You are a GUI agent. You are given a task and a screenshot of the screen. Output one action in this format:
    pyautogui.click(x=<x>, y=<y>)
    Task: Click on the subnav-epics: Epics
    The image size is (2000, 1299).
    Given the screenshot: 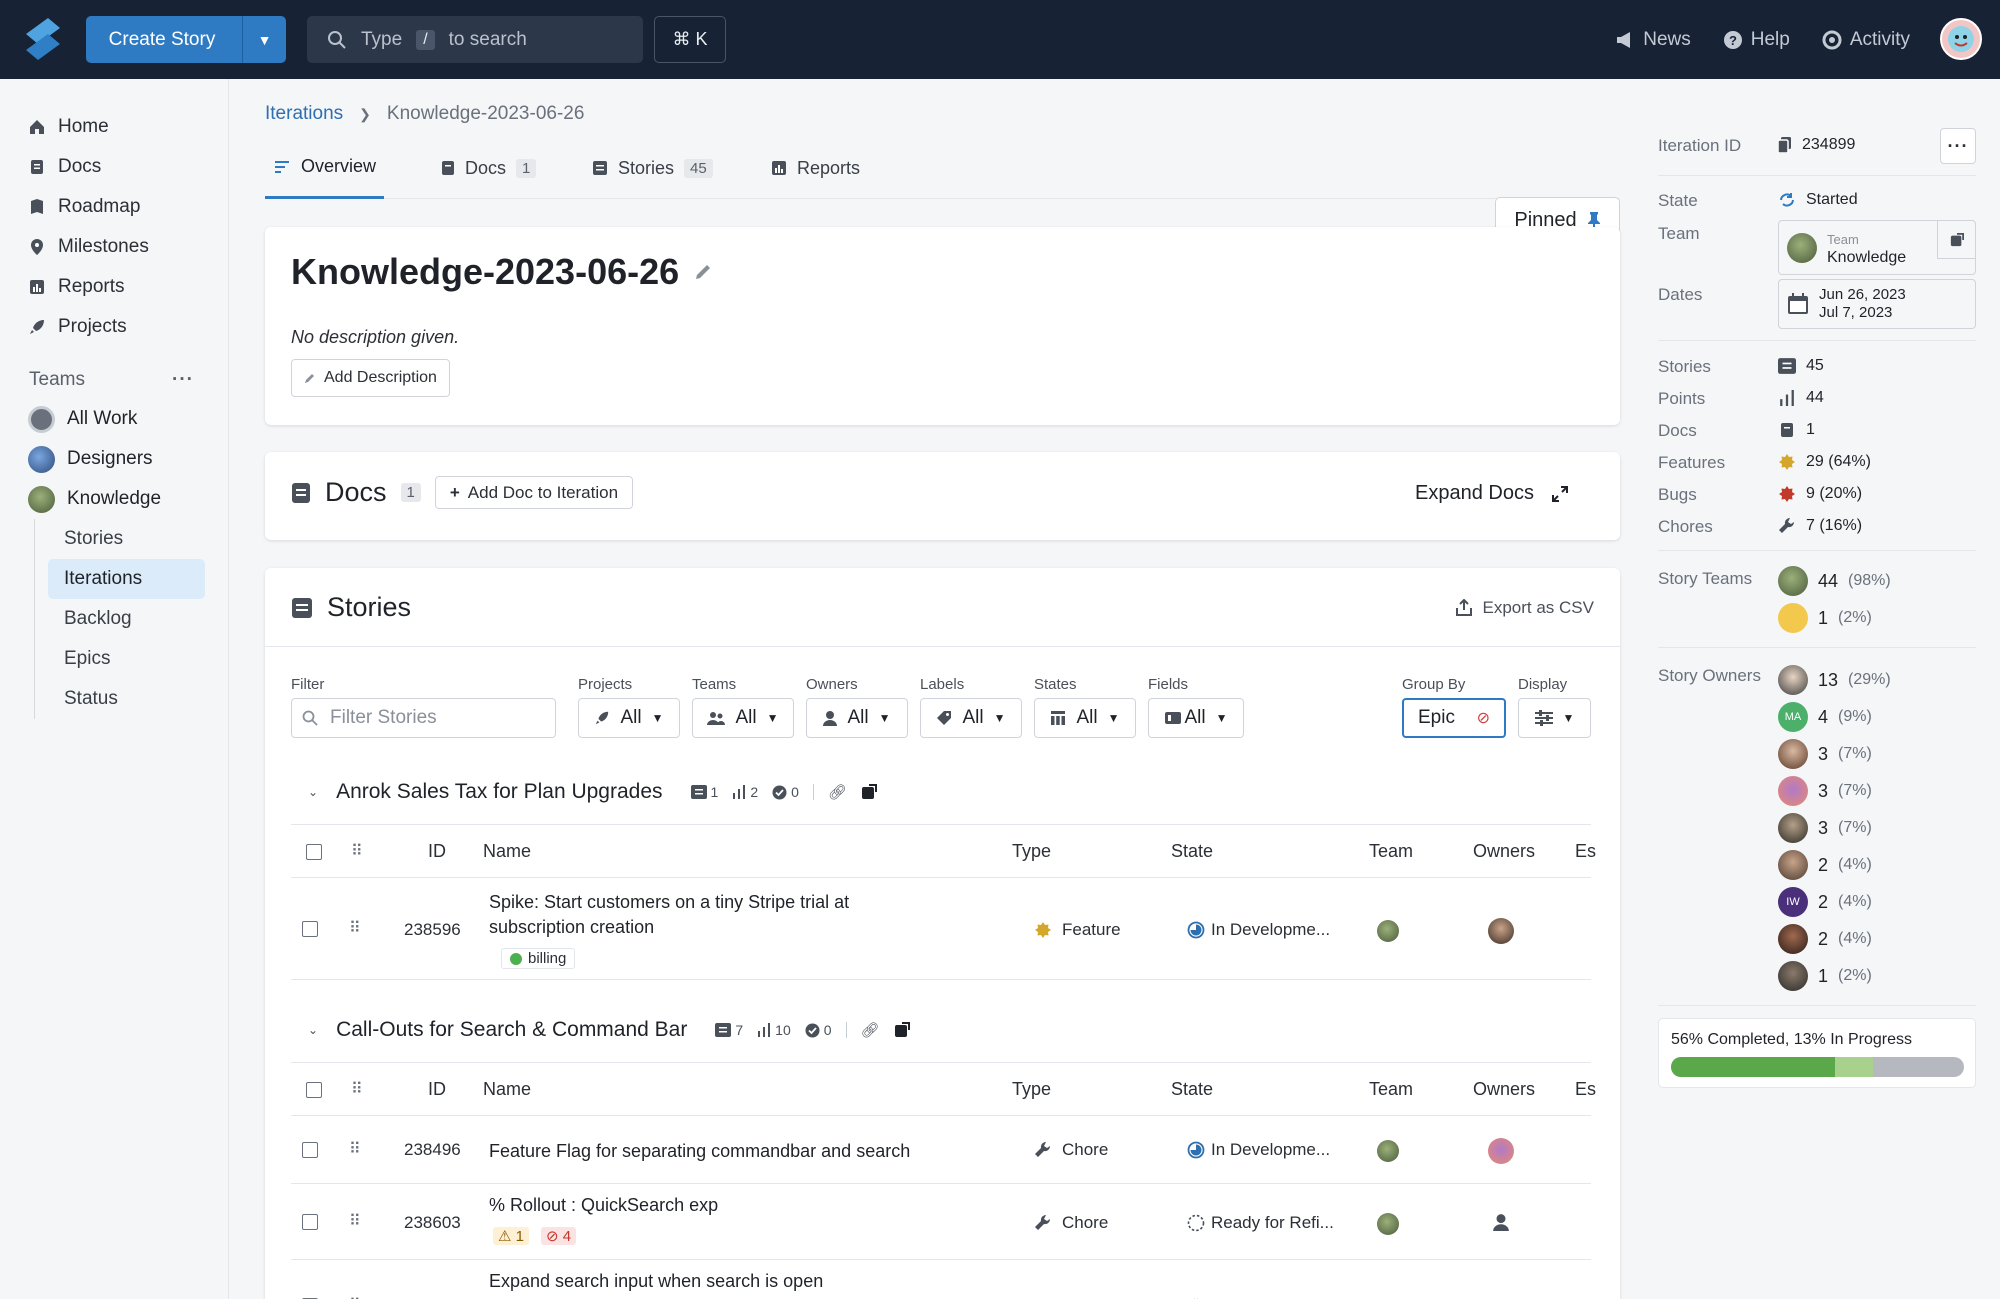 What is the action you would take?
    pyautogui.click(x=126, y=659)
    